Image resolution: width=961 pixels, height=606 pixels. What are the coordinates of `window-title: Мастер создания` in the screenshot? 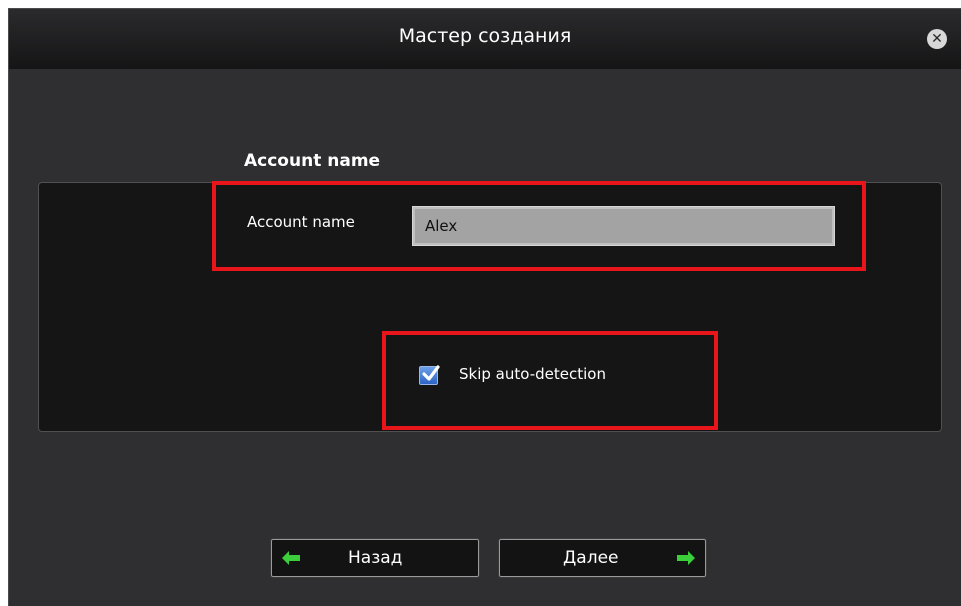 It's located at (485, 36).